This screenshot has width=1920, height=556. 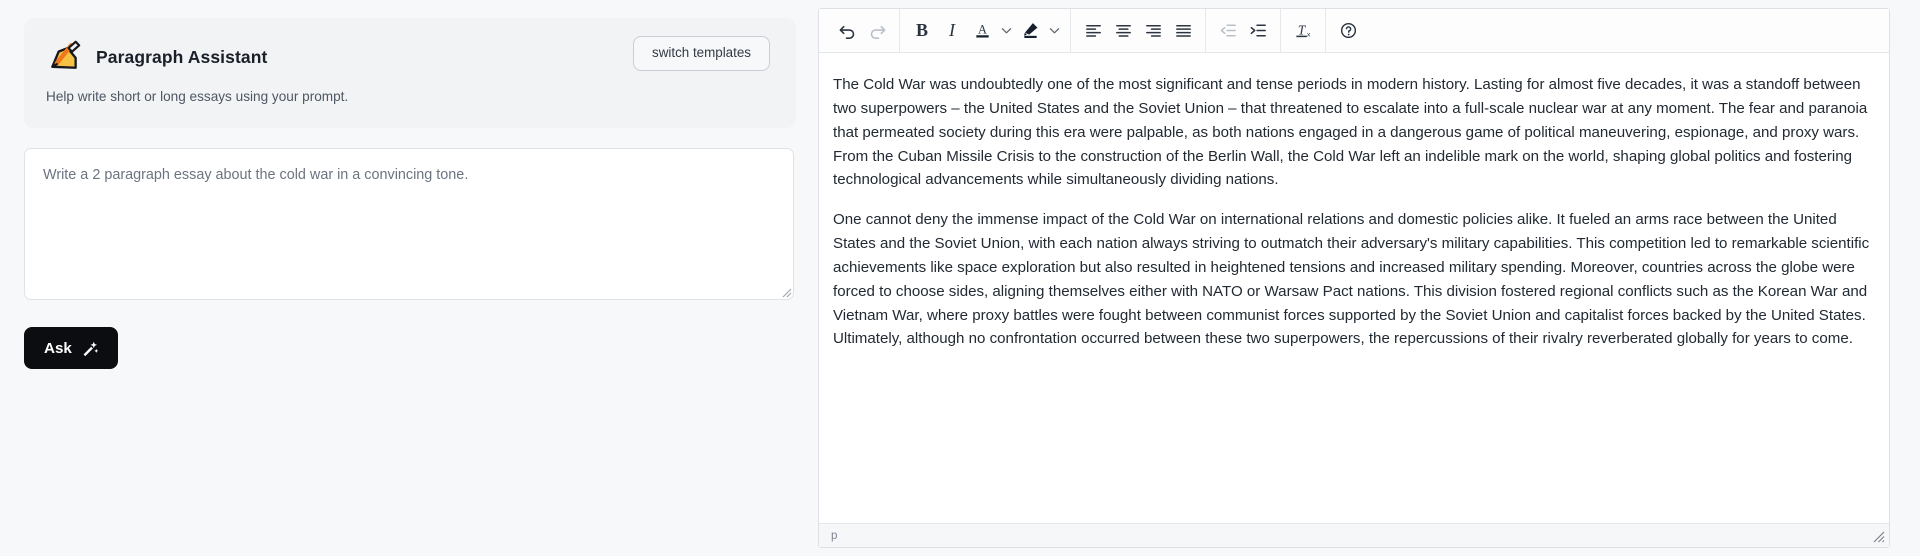 I want to click on element-path: p, so click(x=834, y=536).